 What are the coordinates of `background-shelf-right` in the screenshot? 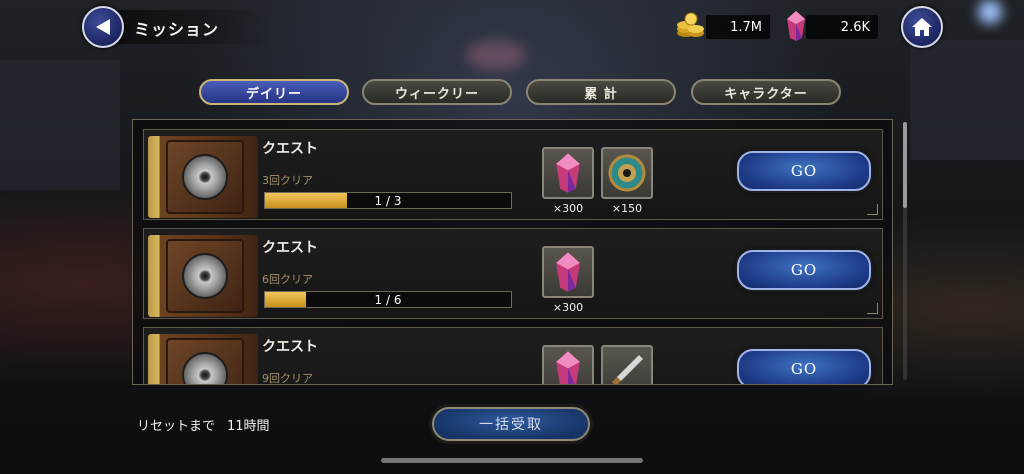 It's located at (967, 100).